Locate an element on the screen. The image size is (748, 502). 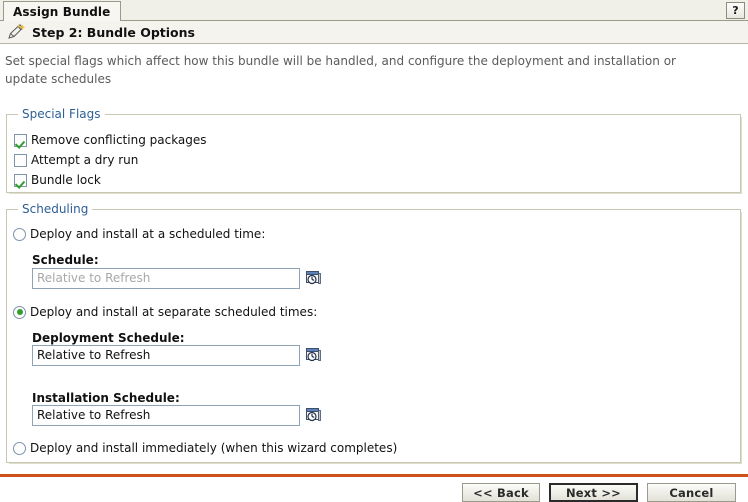
tab-strip: Assign Bundle ? is located at coordinates (374, 10).